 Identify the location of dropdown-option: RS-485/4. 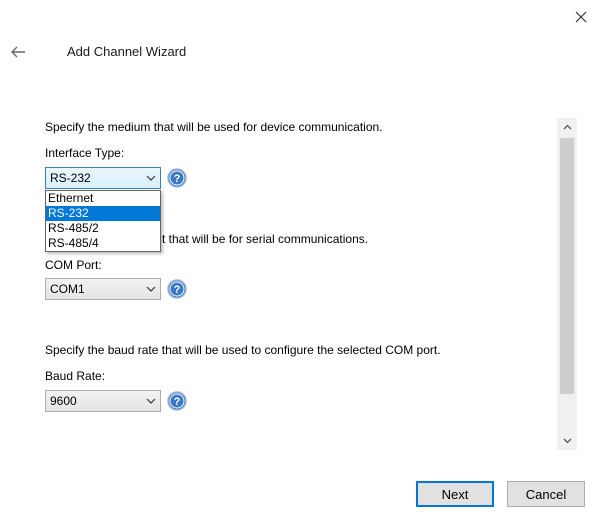
(103, 243).